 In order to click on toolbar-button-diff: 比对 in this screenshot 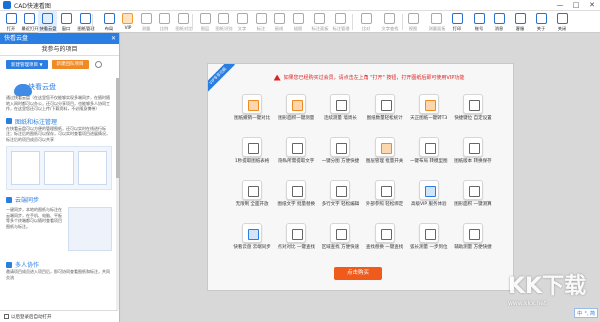, I will do `click(366, 22)`.